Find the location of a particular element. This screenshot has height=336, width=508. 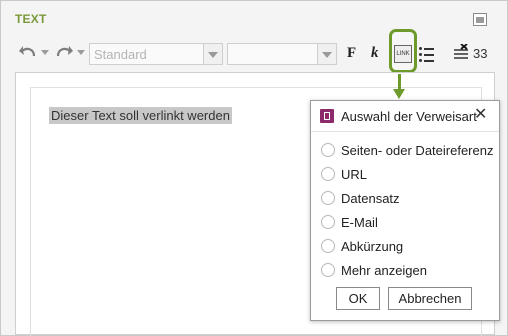

ok-button: OK is located at coordinates (358, 298).